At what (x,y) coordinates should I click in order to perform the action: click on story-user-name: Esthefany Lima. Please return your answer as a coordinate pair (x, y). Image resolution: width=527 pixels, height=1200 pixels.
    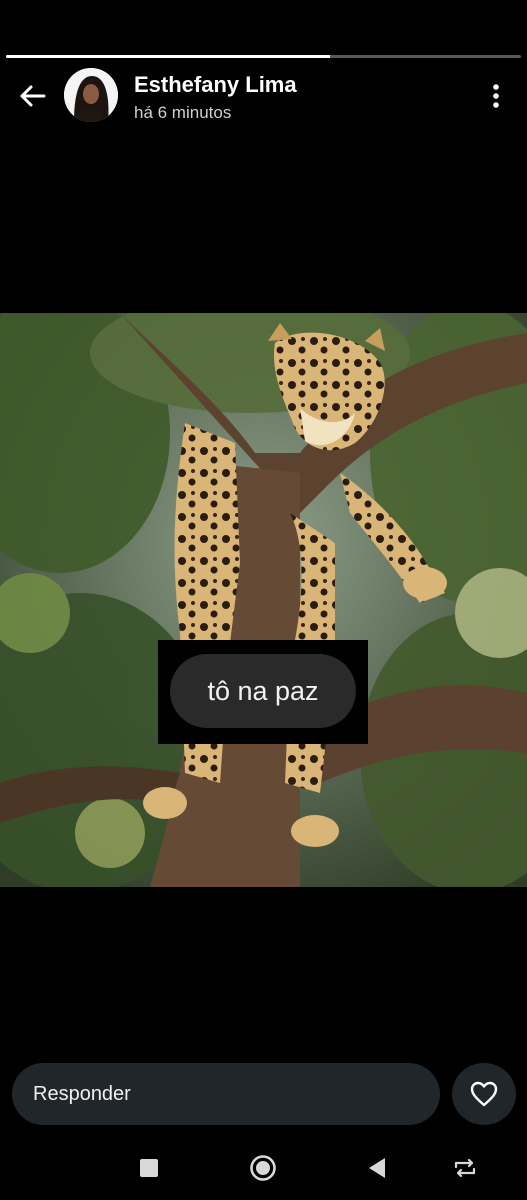
    Looking at the image, I should click on (215, 85).